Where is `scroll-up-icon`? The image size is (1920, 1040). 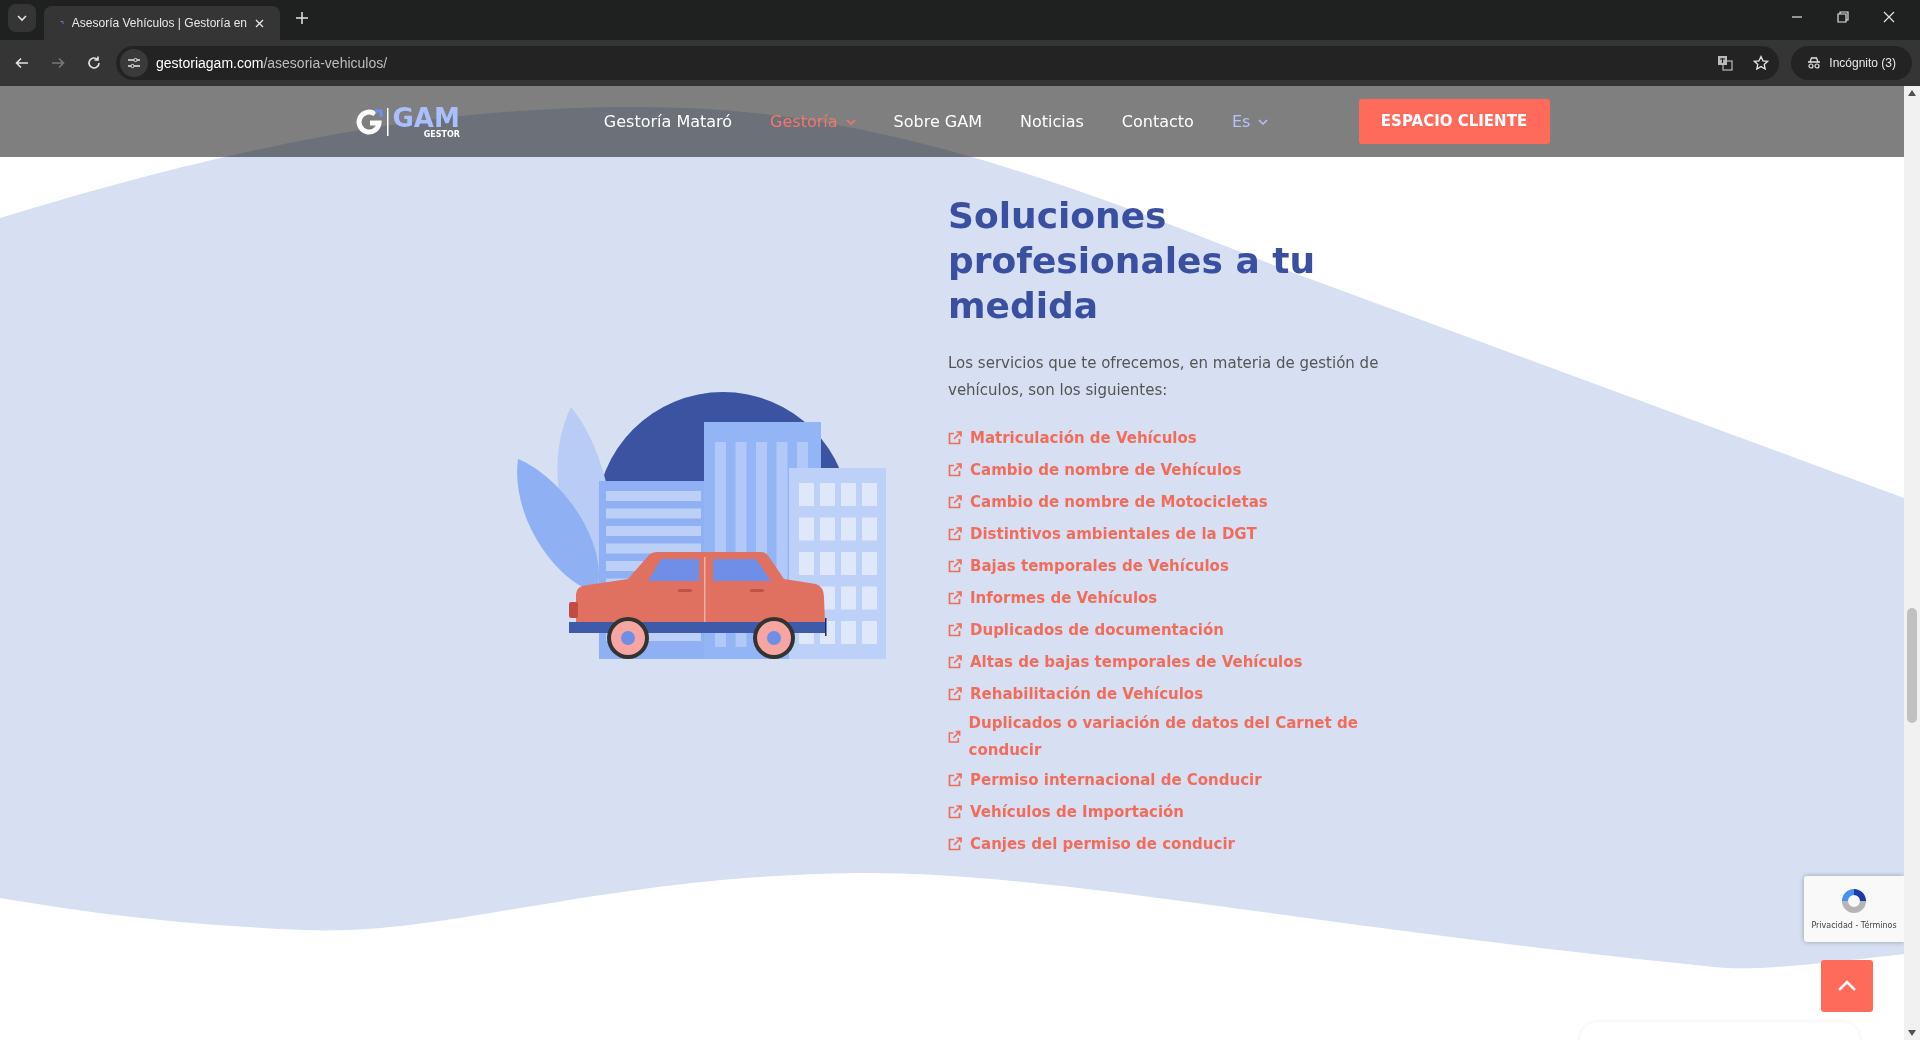 scroll-up-icon is located at coordinates (1912, 93).